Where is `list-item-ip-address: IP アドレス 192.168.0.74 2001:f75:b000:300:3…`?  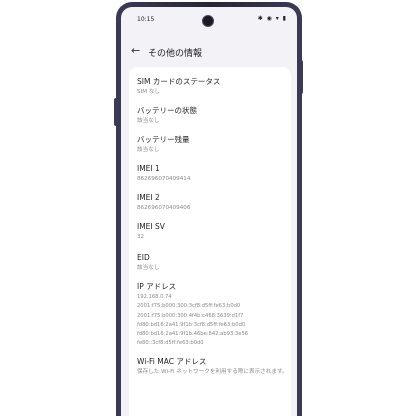
list-item-ip-address: IP アドレス 192.168.0.74 2001:f75:b000:300:3… is located at coordinates (212, 315).